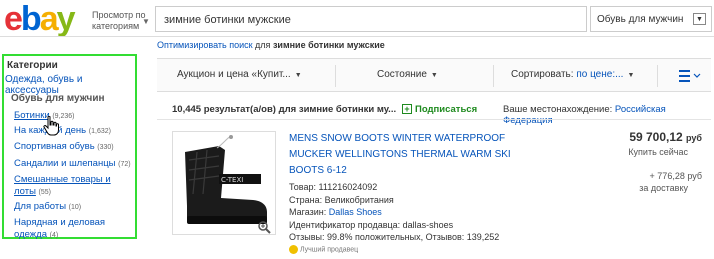  I want to click on plus-icon: +, so click(407, 109).